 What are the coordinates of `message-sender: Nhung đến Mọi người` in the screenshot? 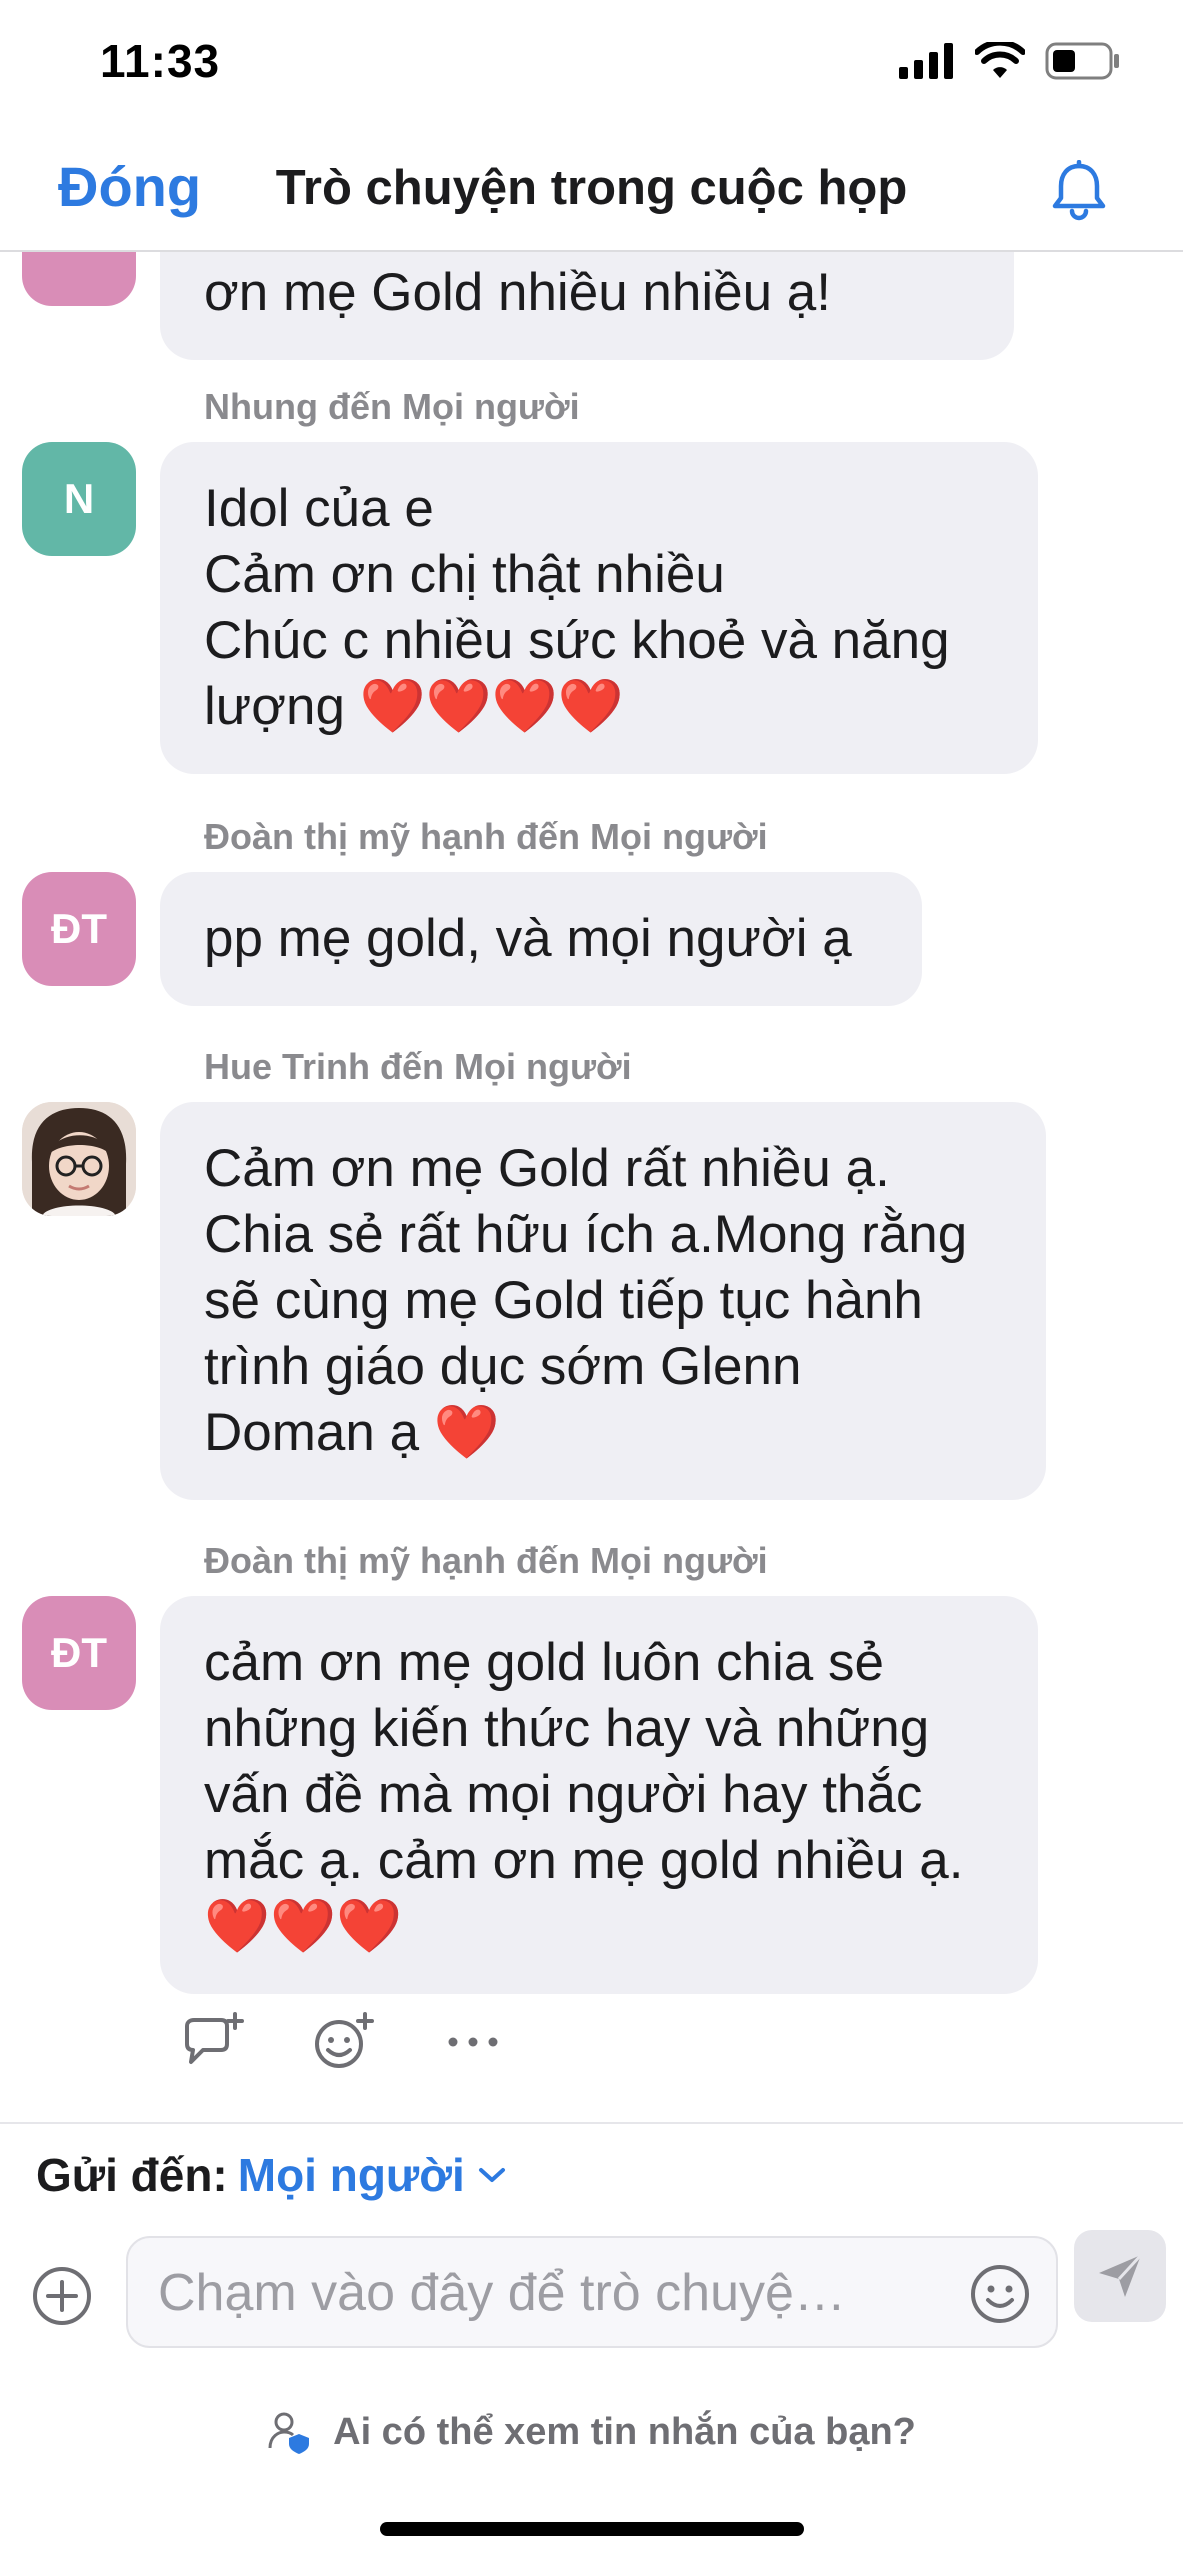 It's located at (392, 406).